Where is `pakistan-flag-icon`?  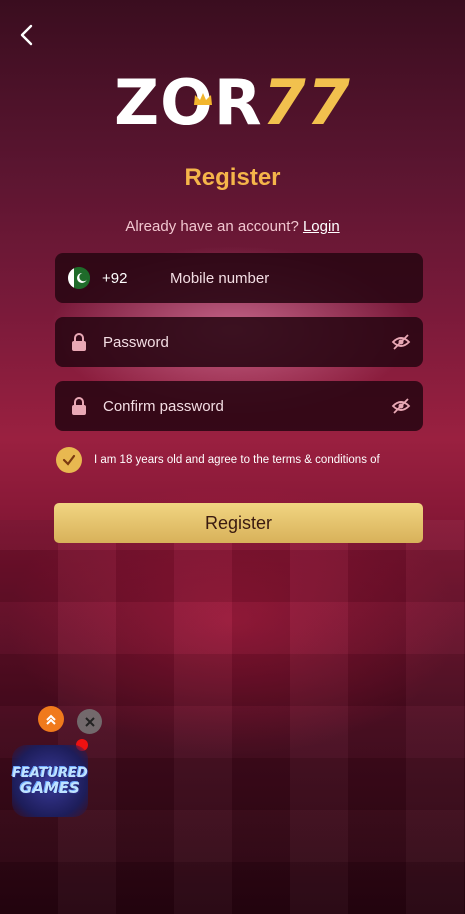
pakistan-flag-icon is located at coordinates (79, 278).